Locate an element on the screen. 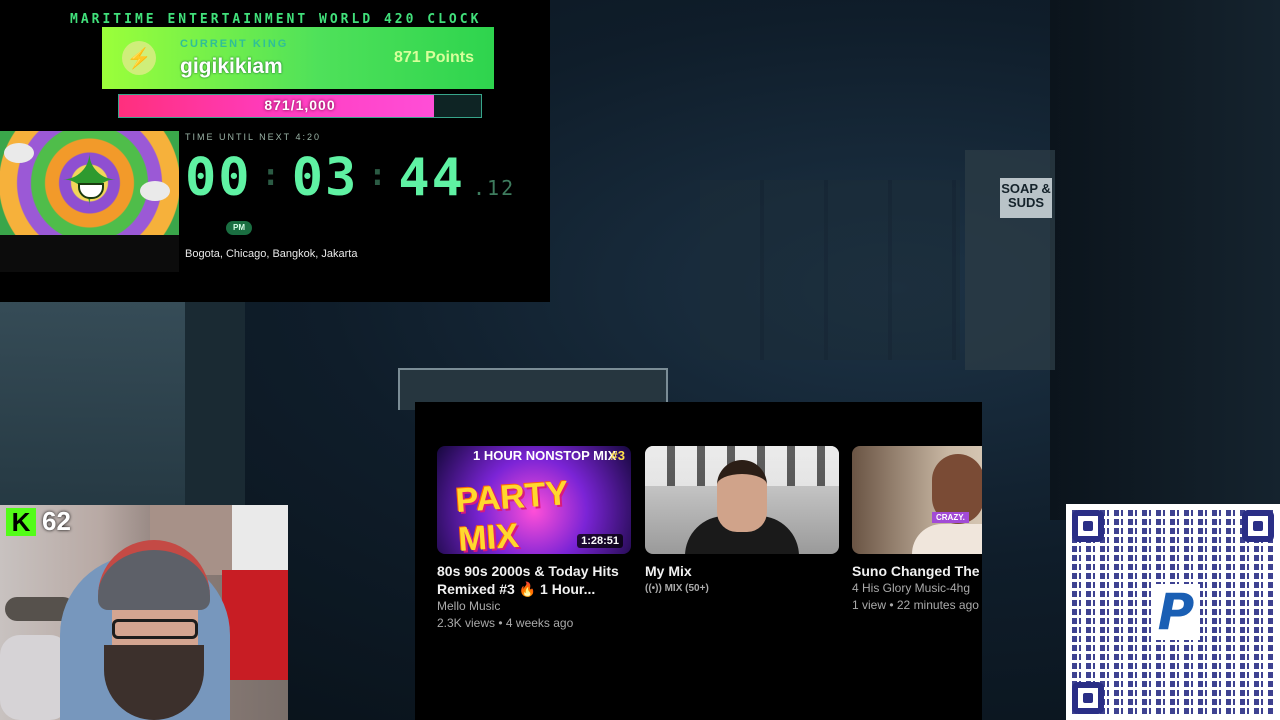 Image resolution: width=1280 pixels, height=720 pixels. background-sign: SOAP & SUDS is located at coordinates (1026, 198).